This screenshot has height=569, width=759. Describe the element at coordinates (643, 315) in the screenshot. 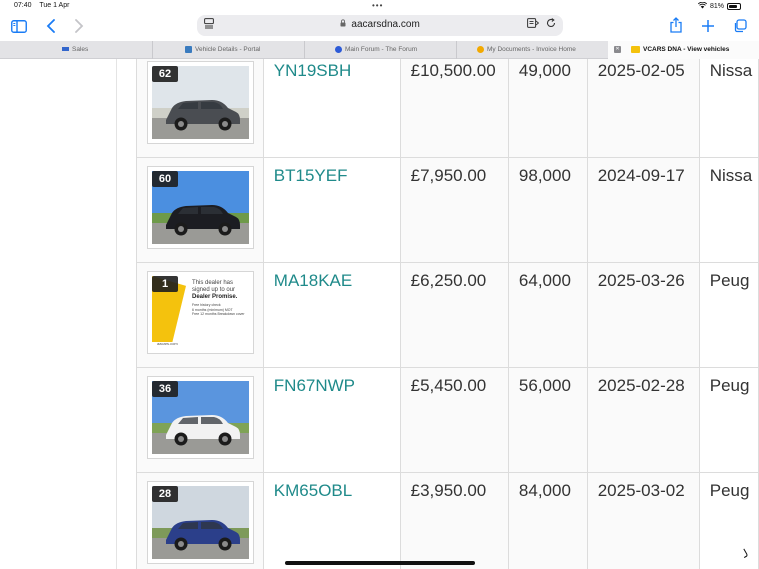

I see `date-cell: 2025-03-26` at that location.